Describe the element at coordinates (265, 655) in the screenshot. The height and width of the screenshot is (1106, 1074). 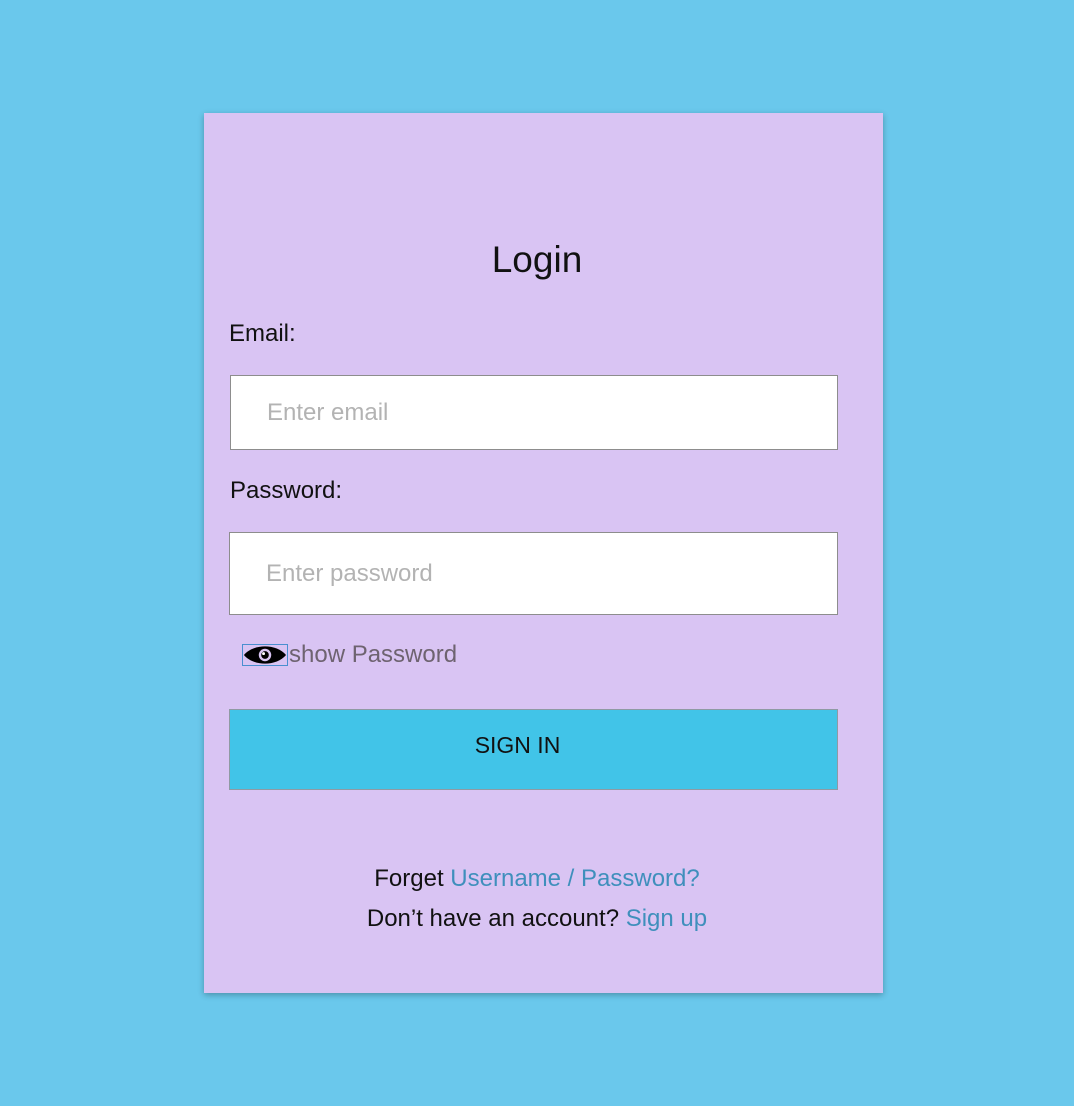
I see `eye-icon` at that location.